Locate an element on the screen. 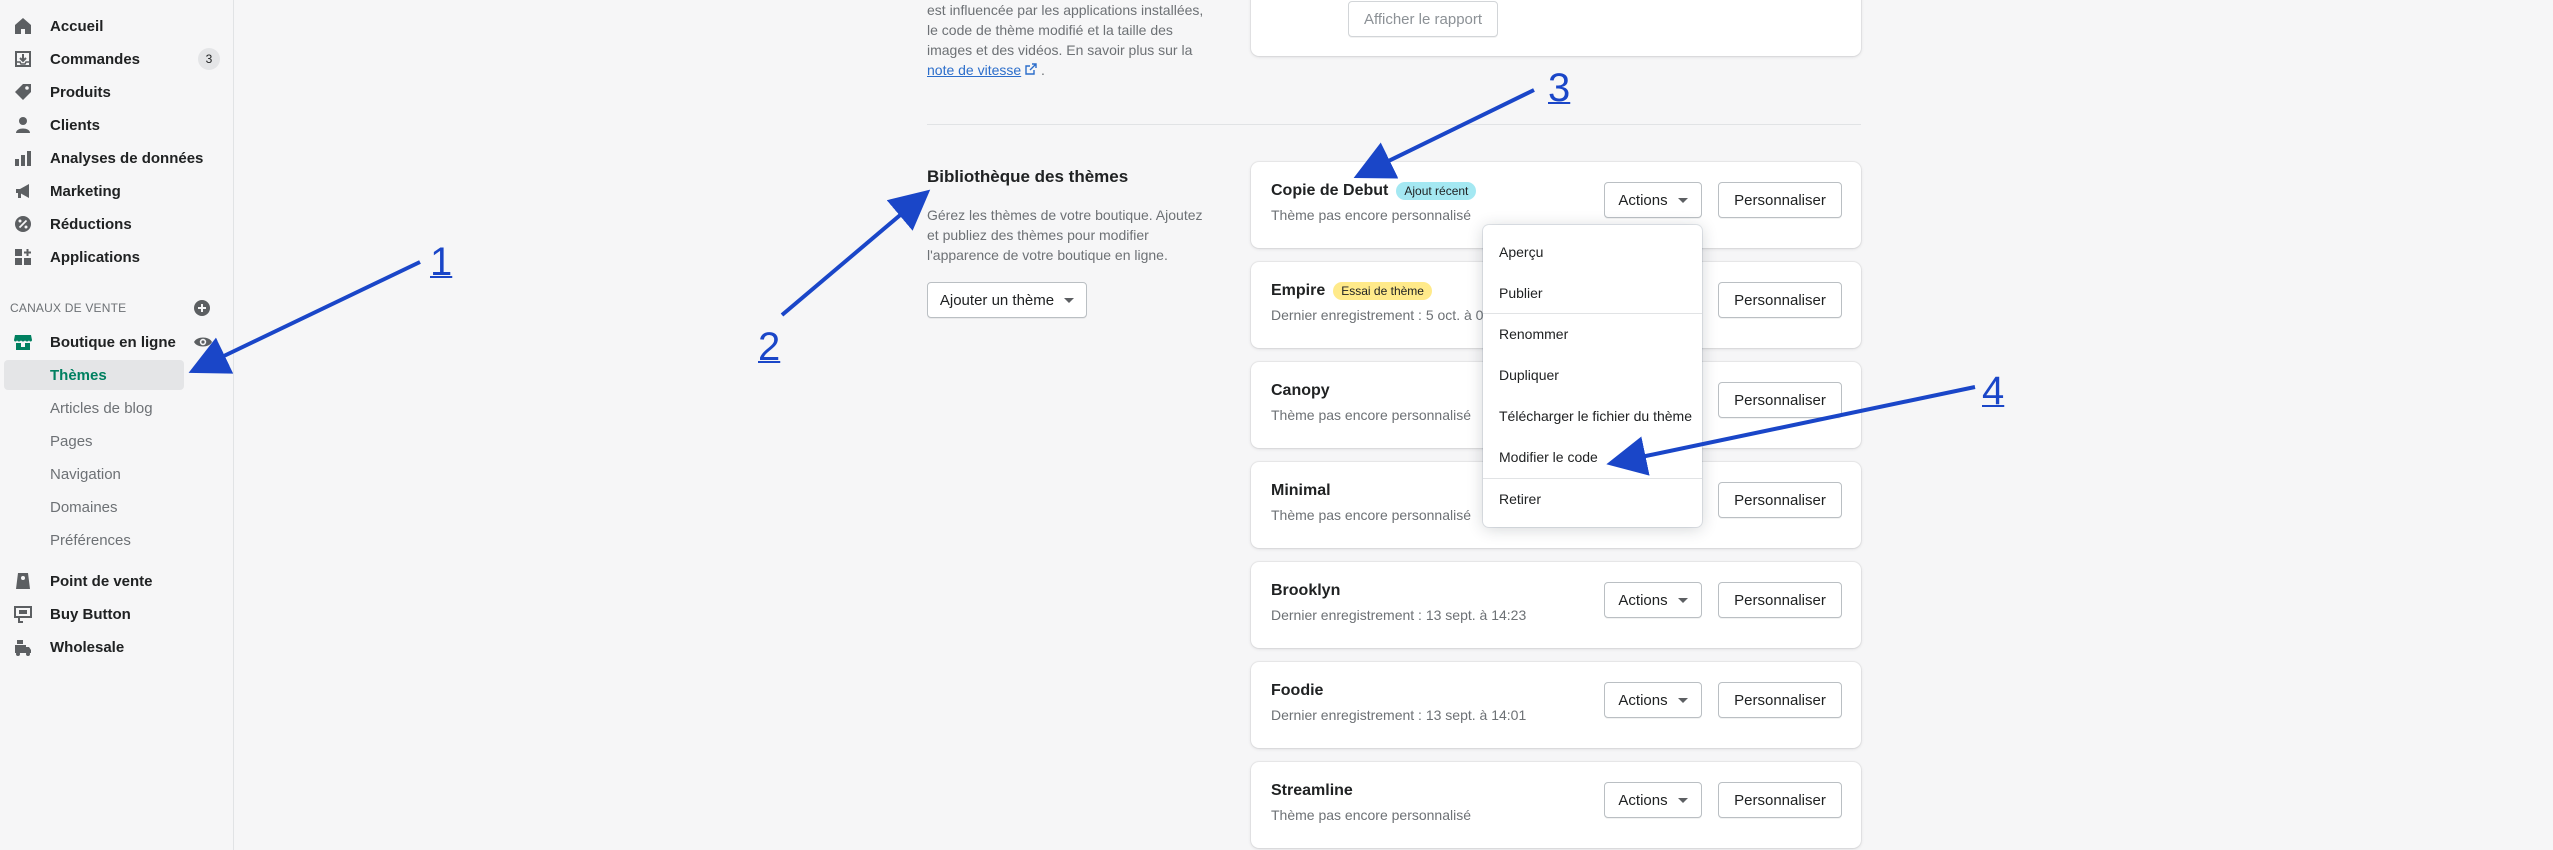 The width and height of the screenshot is (2553, 850). menu-item-edit-code: Modifier le code is located at coordinates (1592, 457).